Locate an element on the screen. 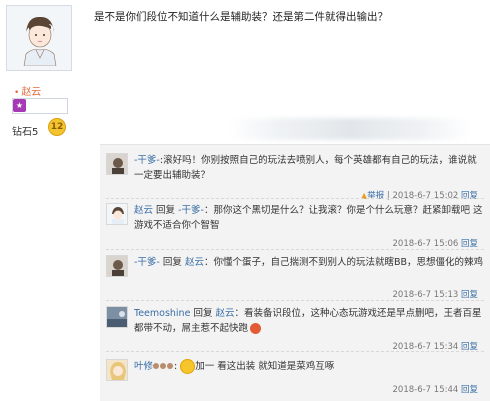  profile-username: • 赵云 is located at coordinates (27, 90).